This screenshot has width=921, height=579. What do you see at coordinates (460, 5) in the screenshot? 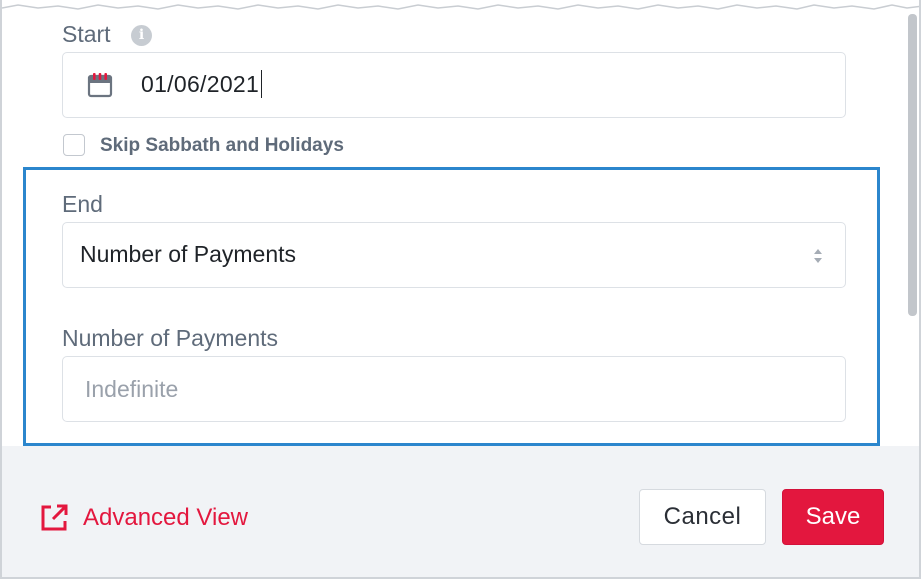
I see `torn-edge-decoration` at bounding box center [460, 5].